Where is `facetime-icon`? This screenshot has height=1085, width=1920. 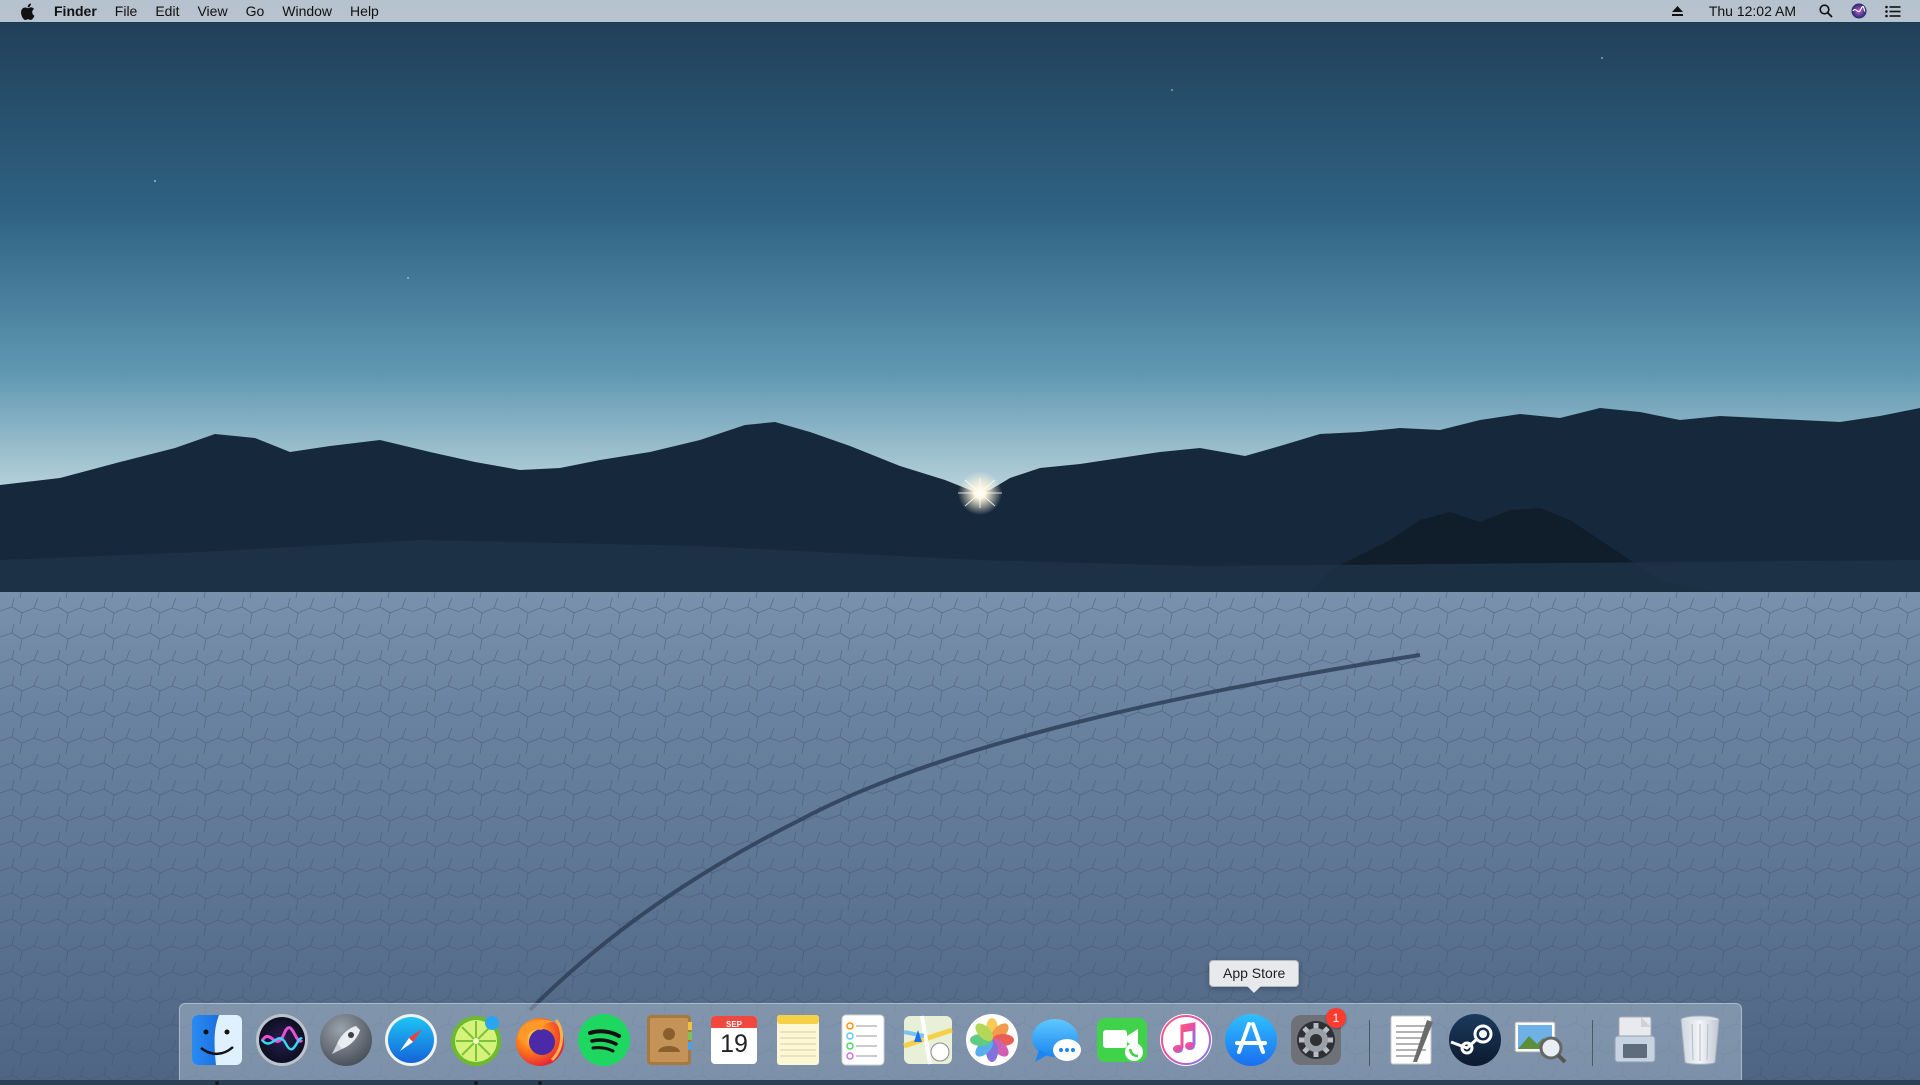 facetime-icon is located at coordinates (1122, 1040).